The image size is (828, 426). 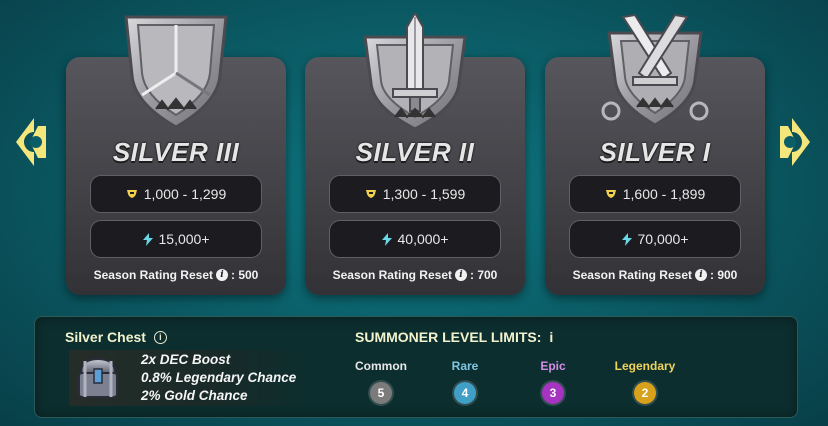 I want to click on limit-value-badge: 5, so click(x=381, y=393).